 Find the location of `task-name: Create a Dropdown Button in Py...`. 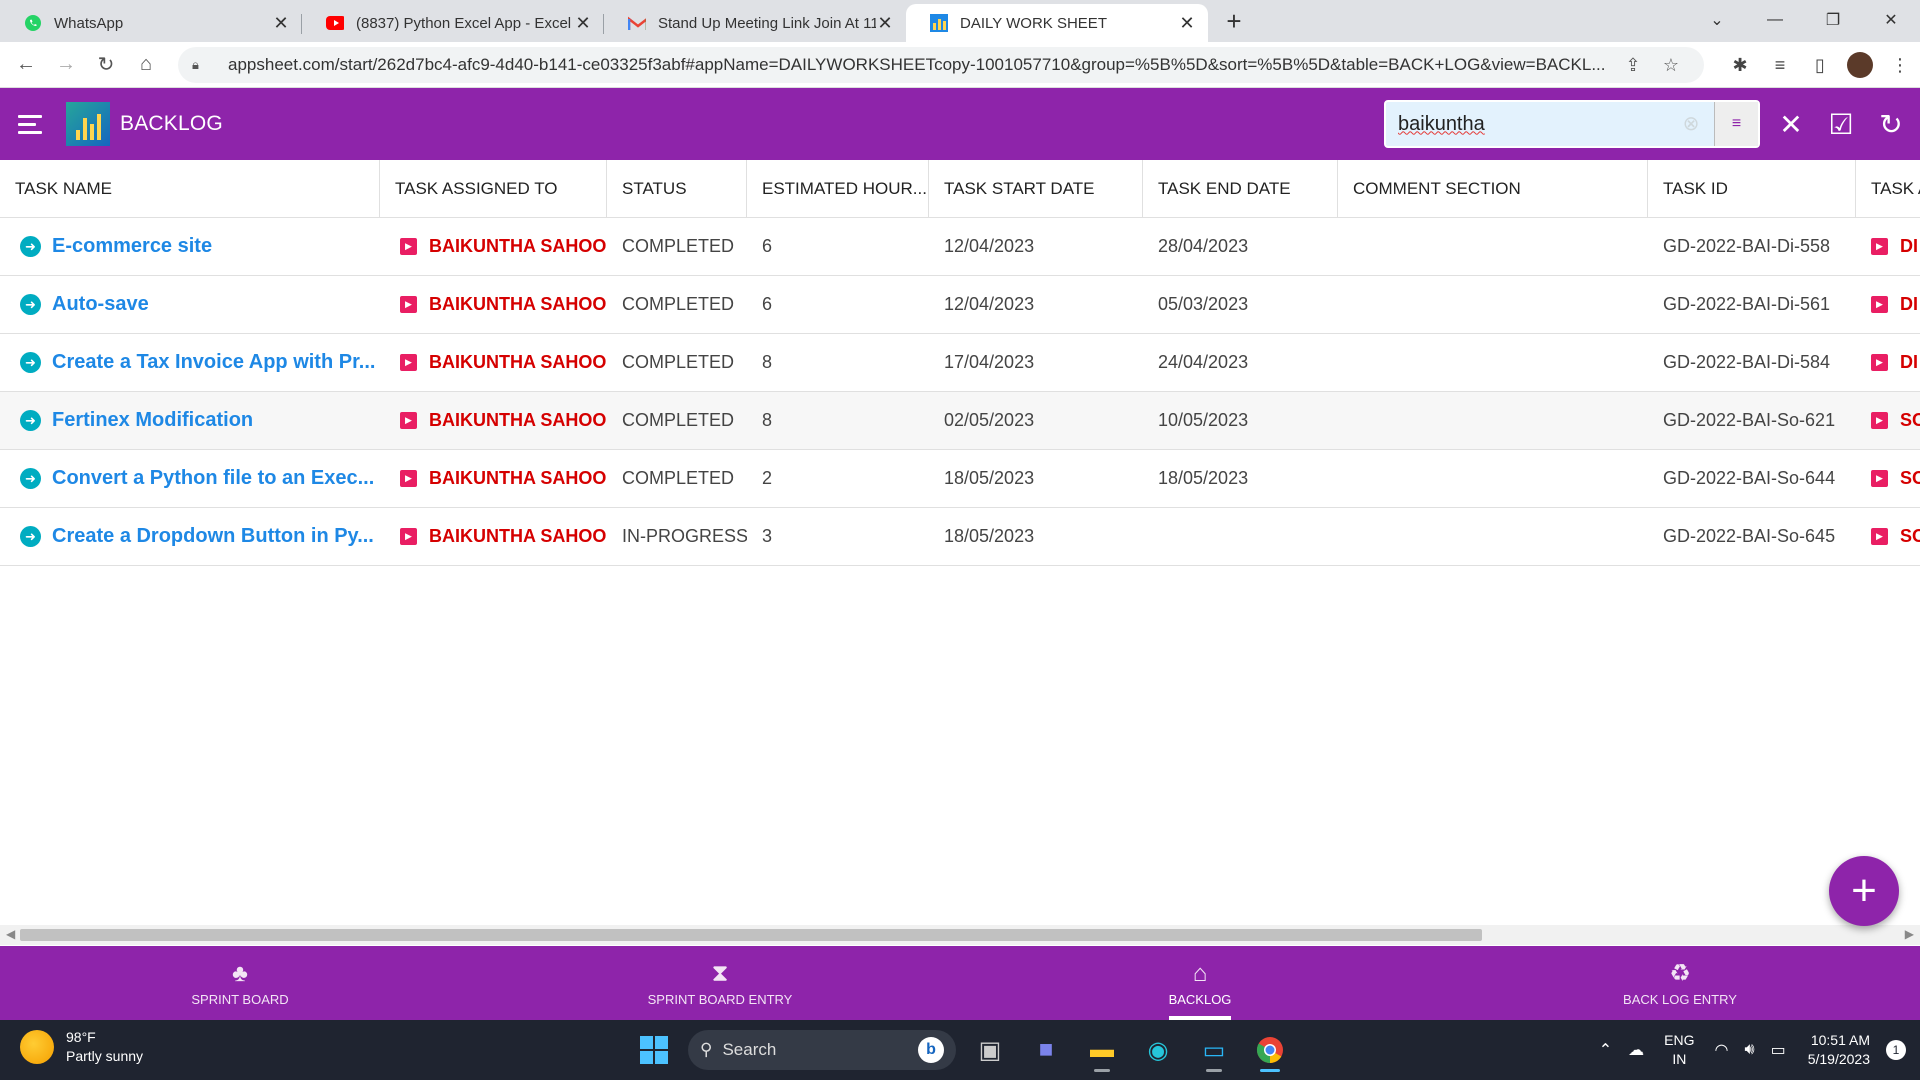

task-name: Create a Dropdown Button in Py... is located at coordinates (213, 536).